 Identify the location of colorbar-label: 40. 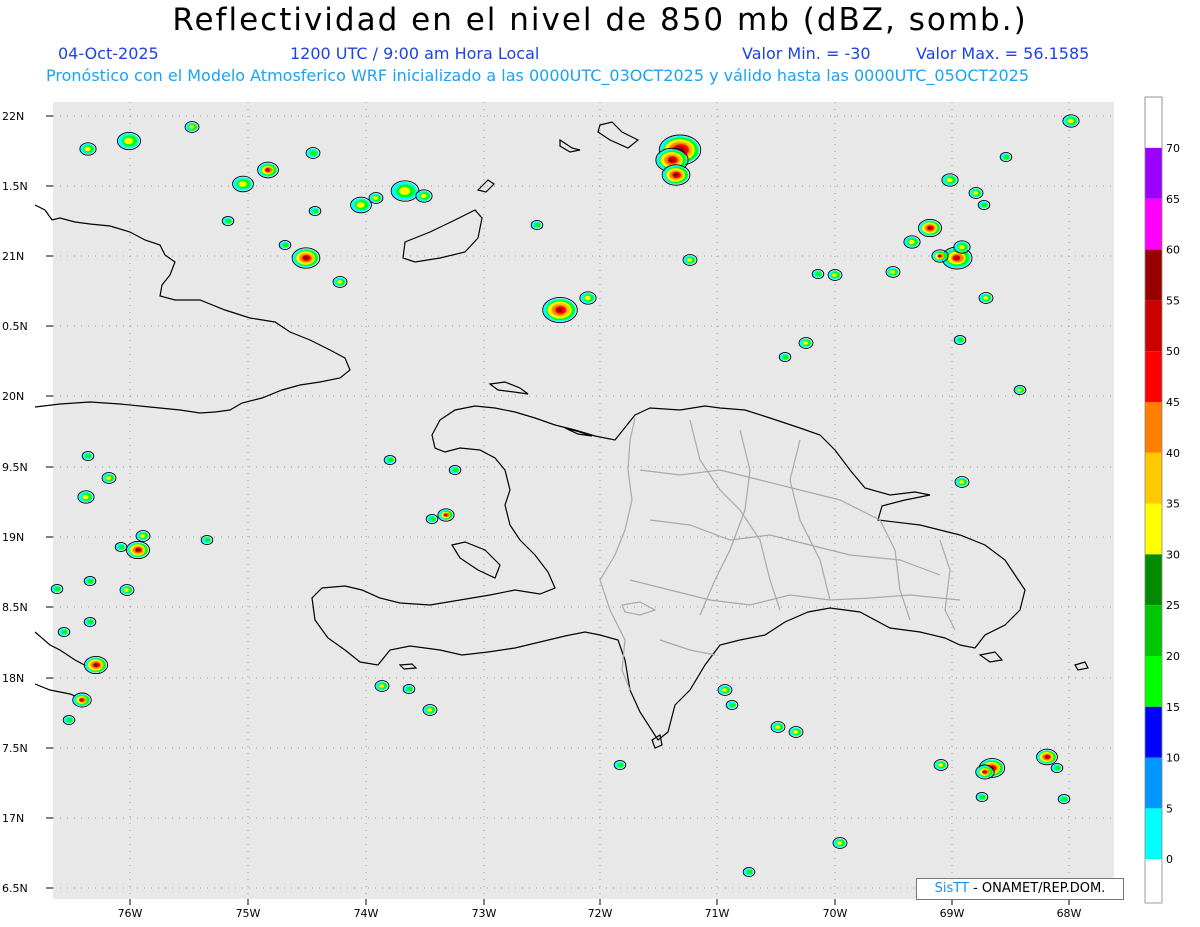
(1173, 453).